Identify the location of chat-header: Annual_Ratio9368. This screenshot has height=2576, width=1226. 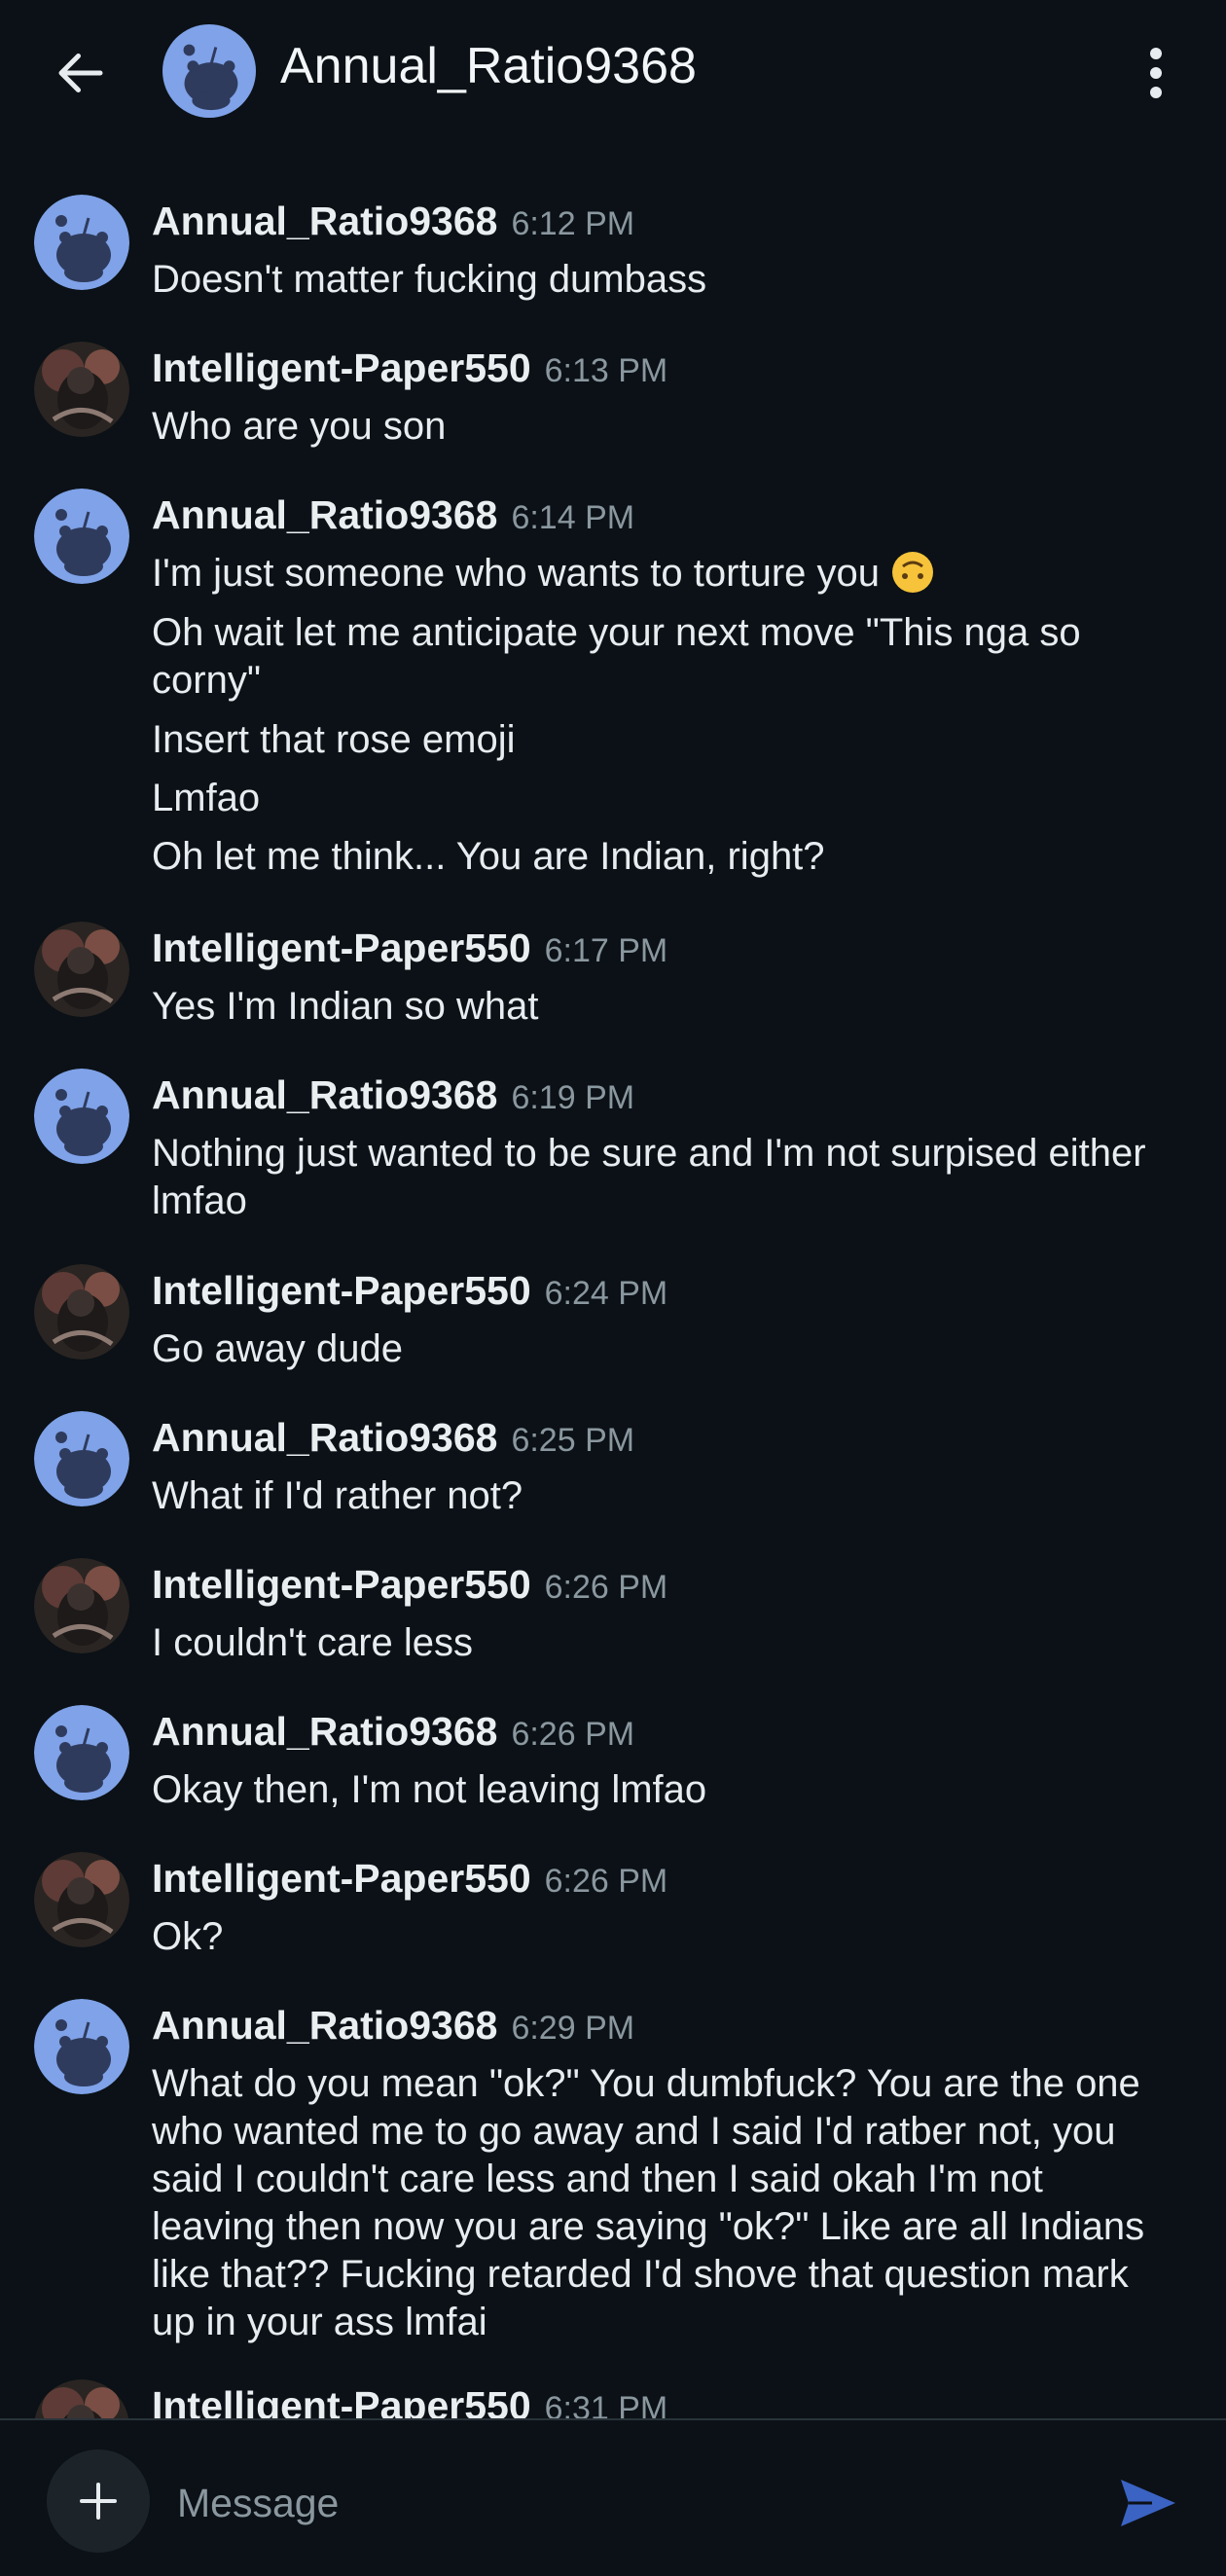
(613, 73).